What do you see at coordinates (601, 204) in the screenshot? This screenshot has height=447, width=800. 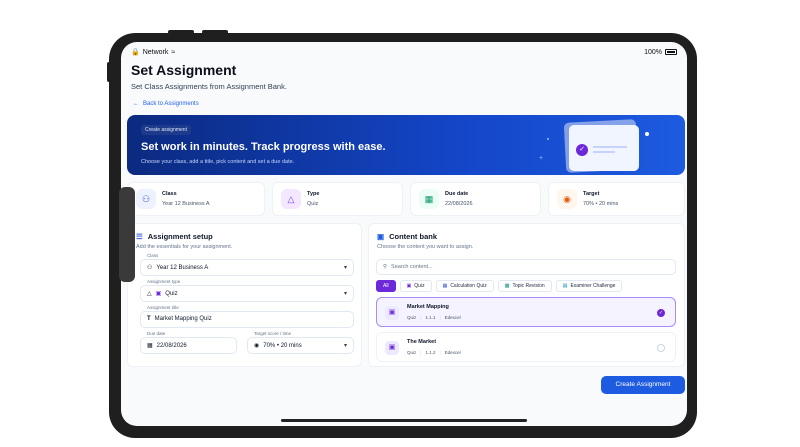 I see `summary-value: 70% • 20 mins` at bounding box center [601, 204].